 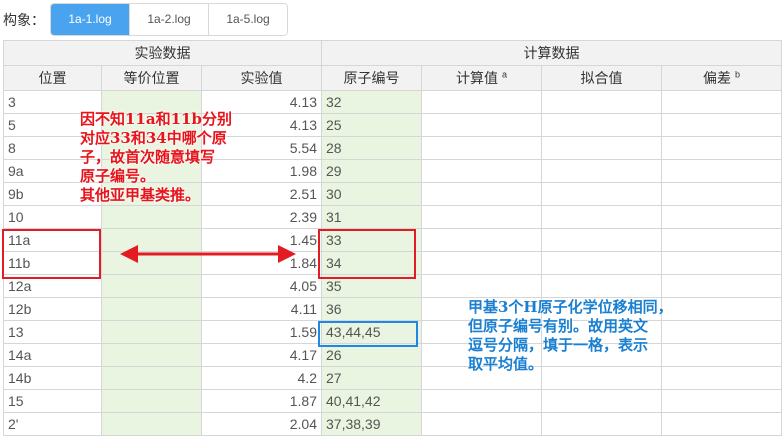 What do you see at coordinates (208, 254) in the screenshot?
I see `double-arrow-icon` at bounding box center [208, 254].